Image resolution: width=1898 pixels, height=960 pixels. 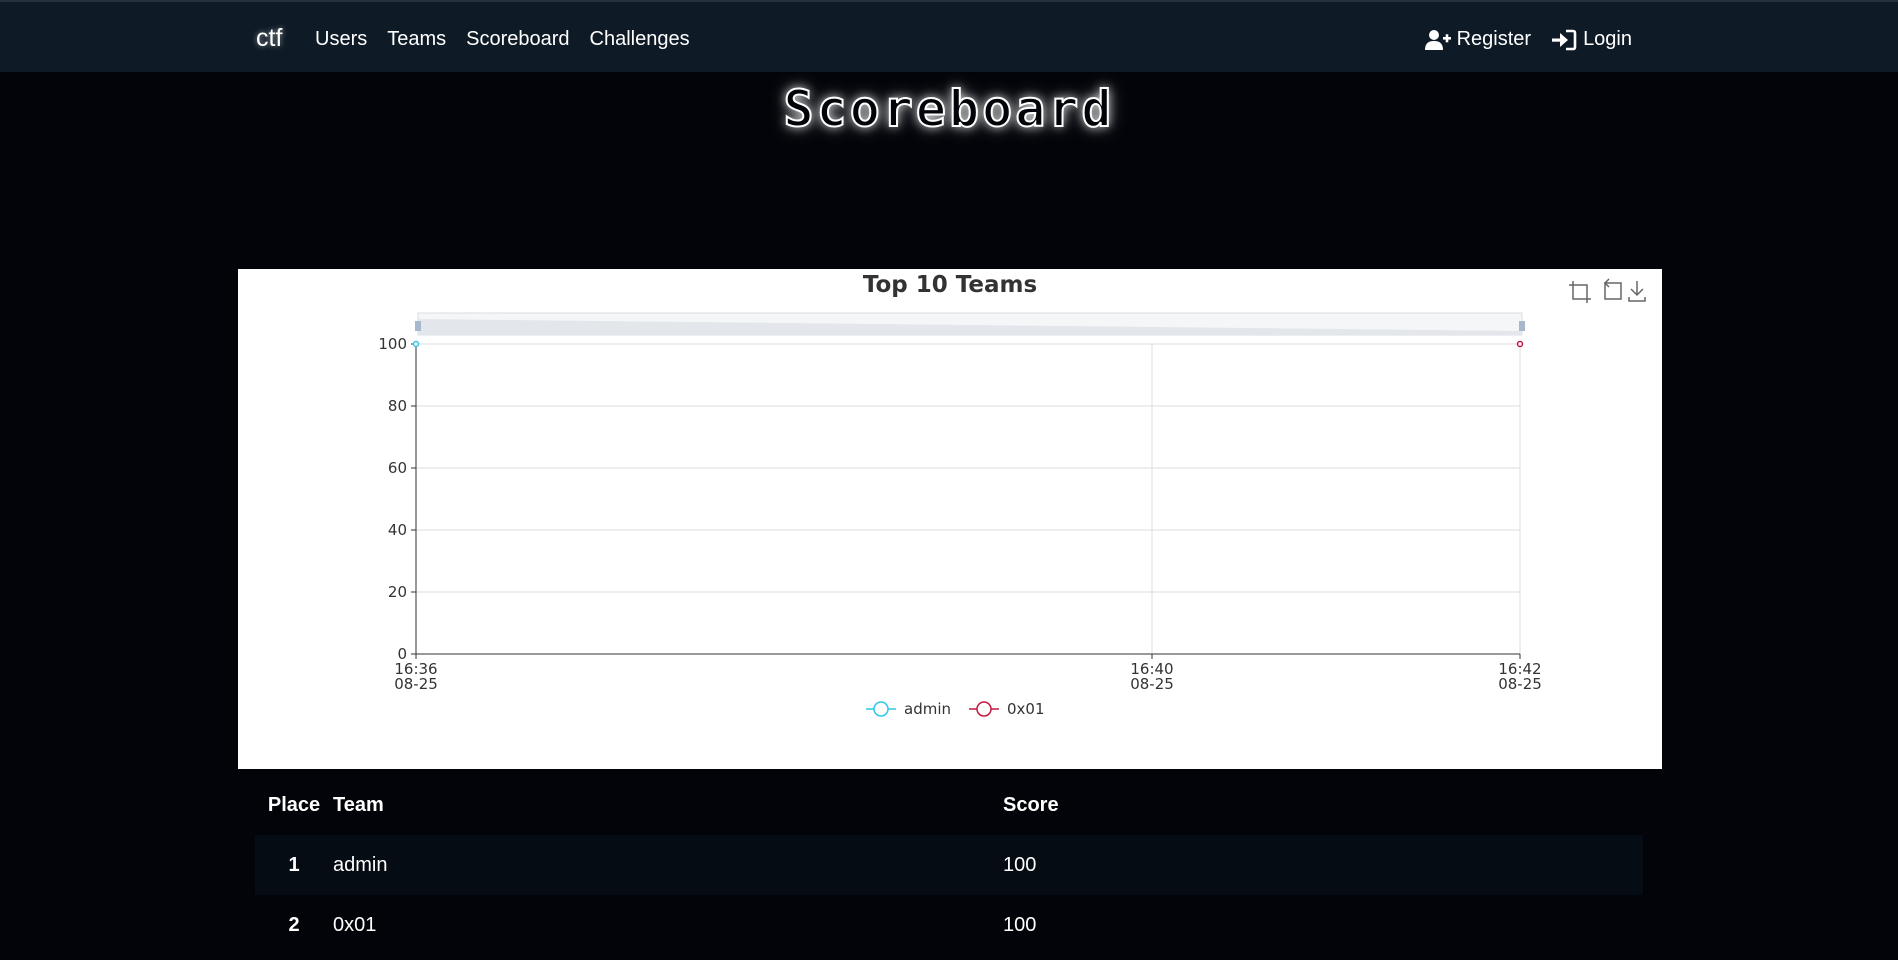 I want to click on sign-in-icon, so click(x=1564, y=39).